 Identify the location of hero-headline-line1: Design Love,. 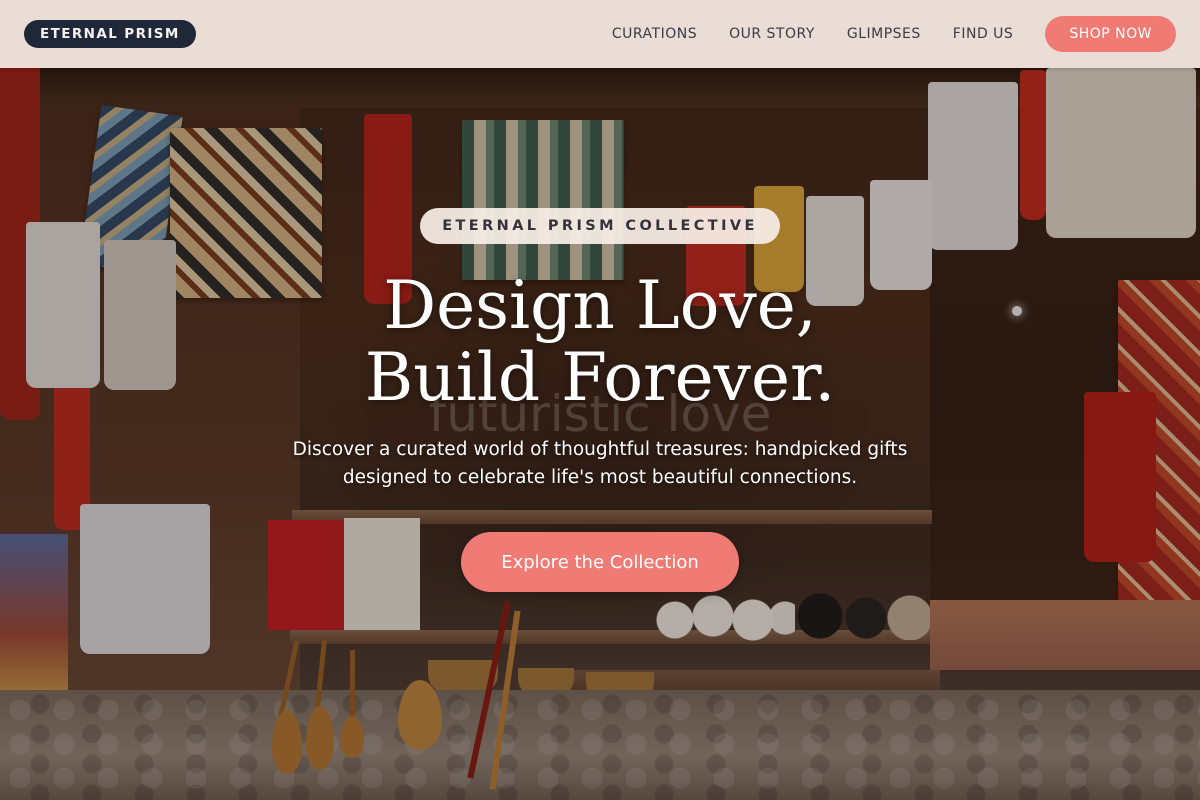
(600, 305).